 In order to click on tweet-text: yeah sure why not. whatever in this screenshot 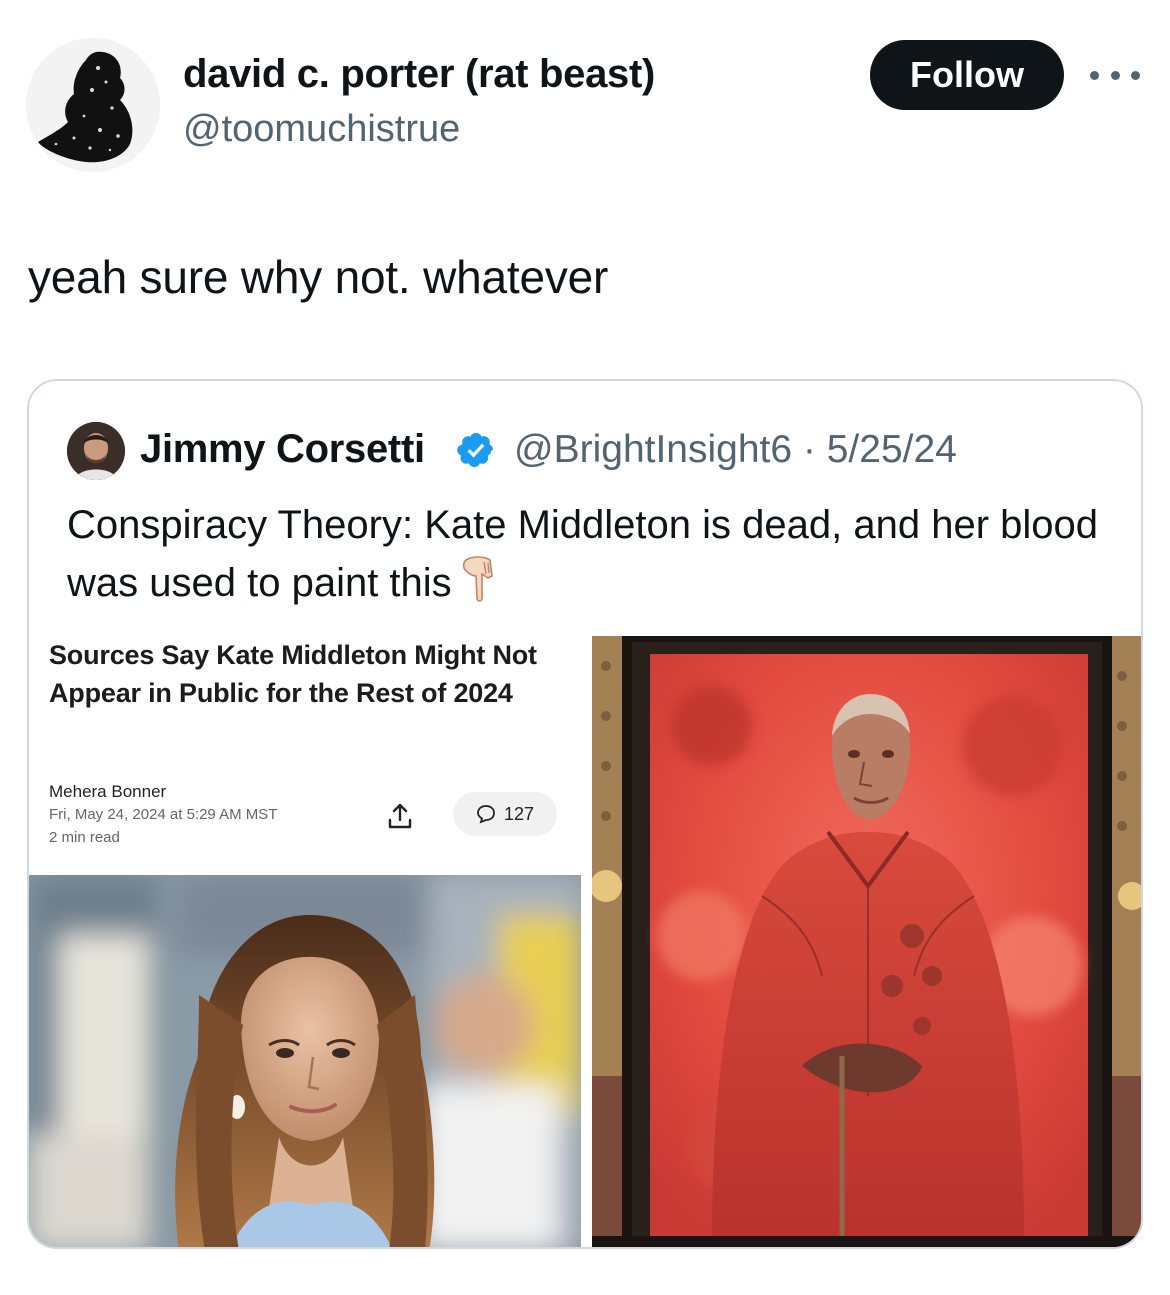, I will do `click(318, 277)`.